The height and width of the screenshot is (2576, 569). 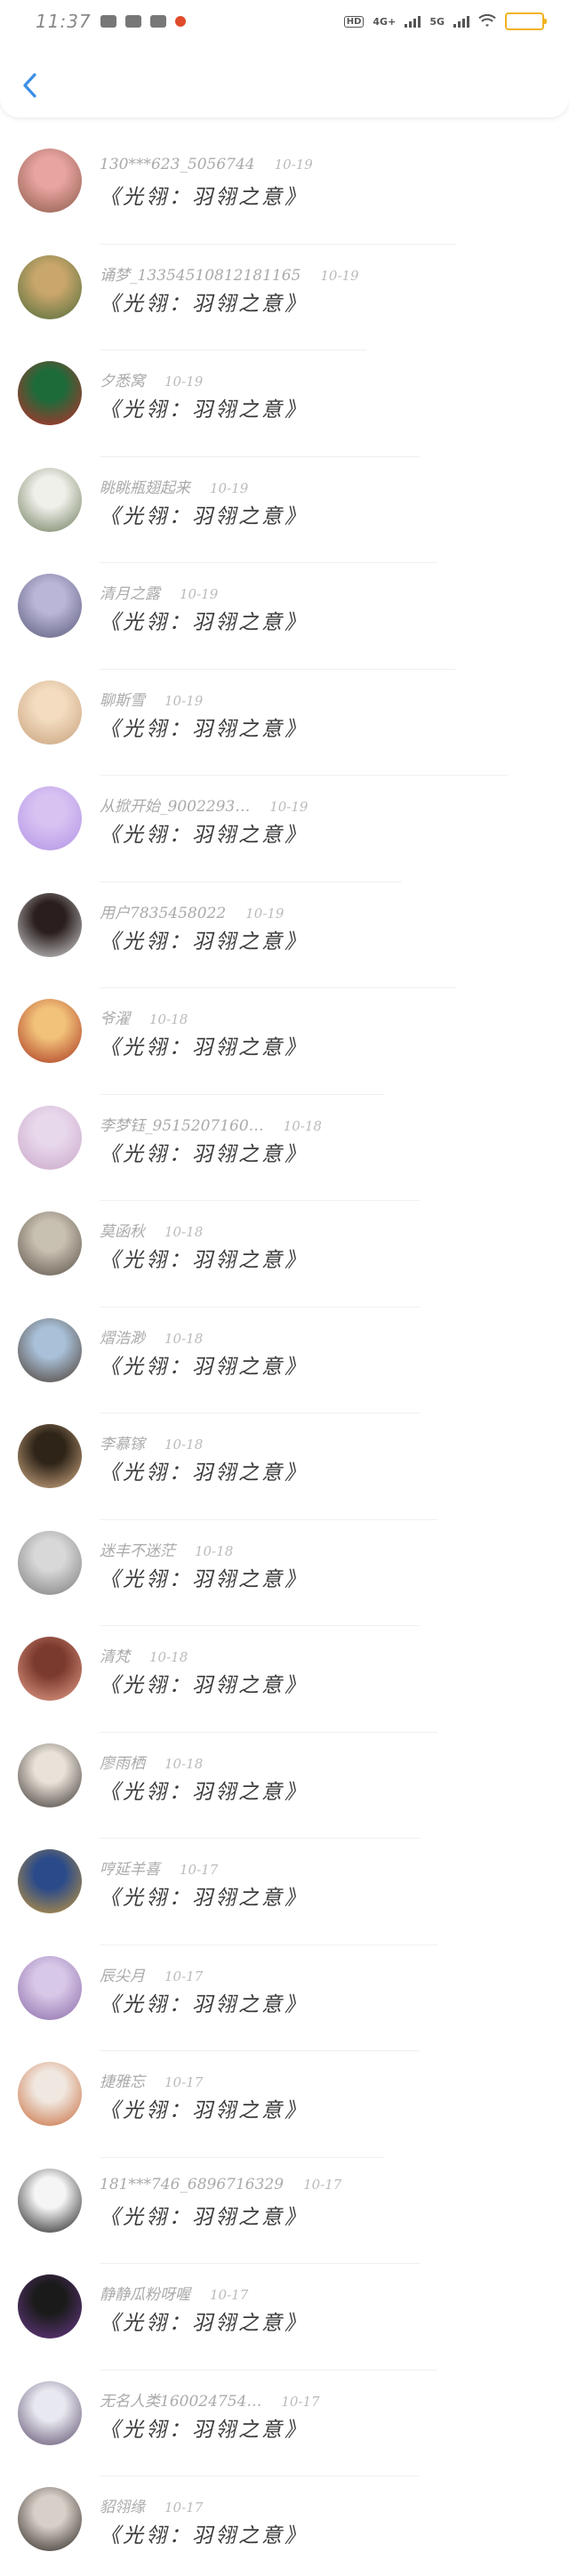 What do you see at coordinates (122, 1444) in the screenshot?
I see `username: 李慕镓` at bounding box center [122, 1444].